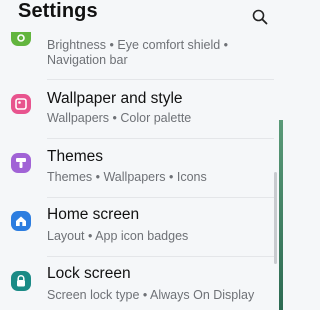  What do you see at coordinates (141, 15) in the screenshot?
I see `app-header: Settings` at bounding box center [141, 15].